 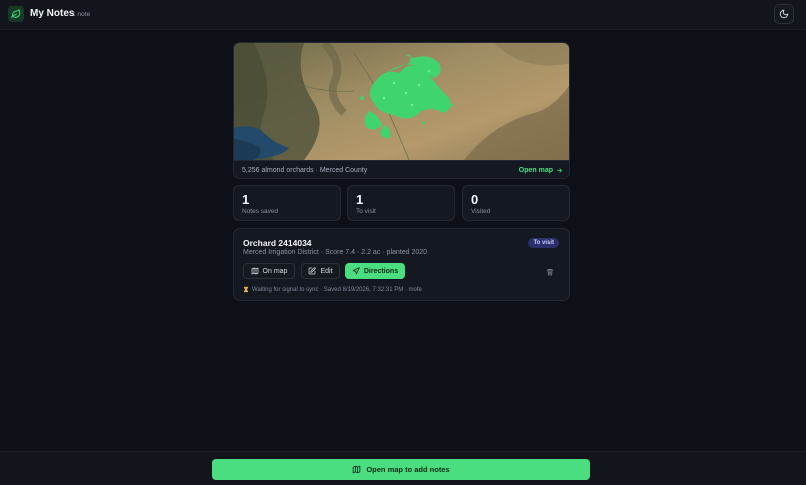 I want to click on page-title: My Notes, so click(x=52, y=13).